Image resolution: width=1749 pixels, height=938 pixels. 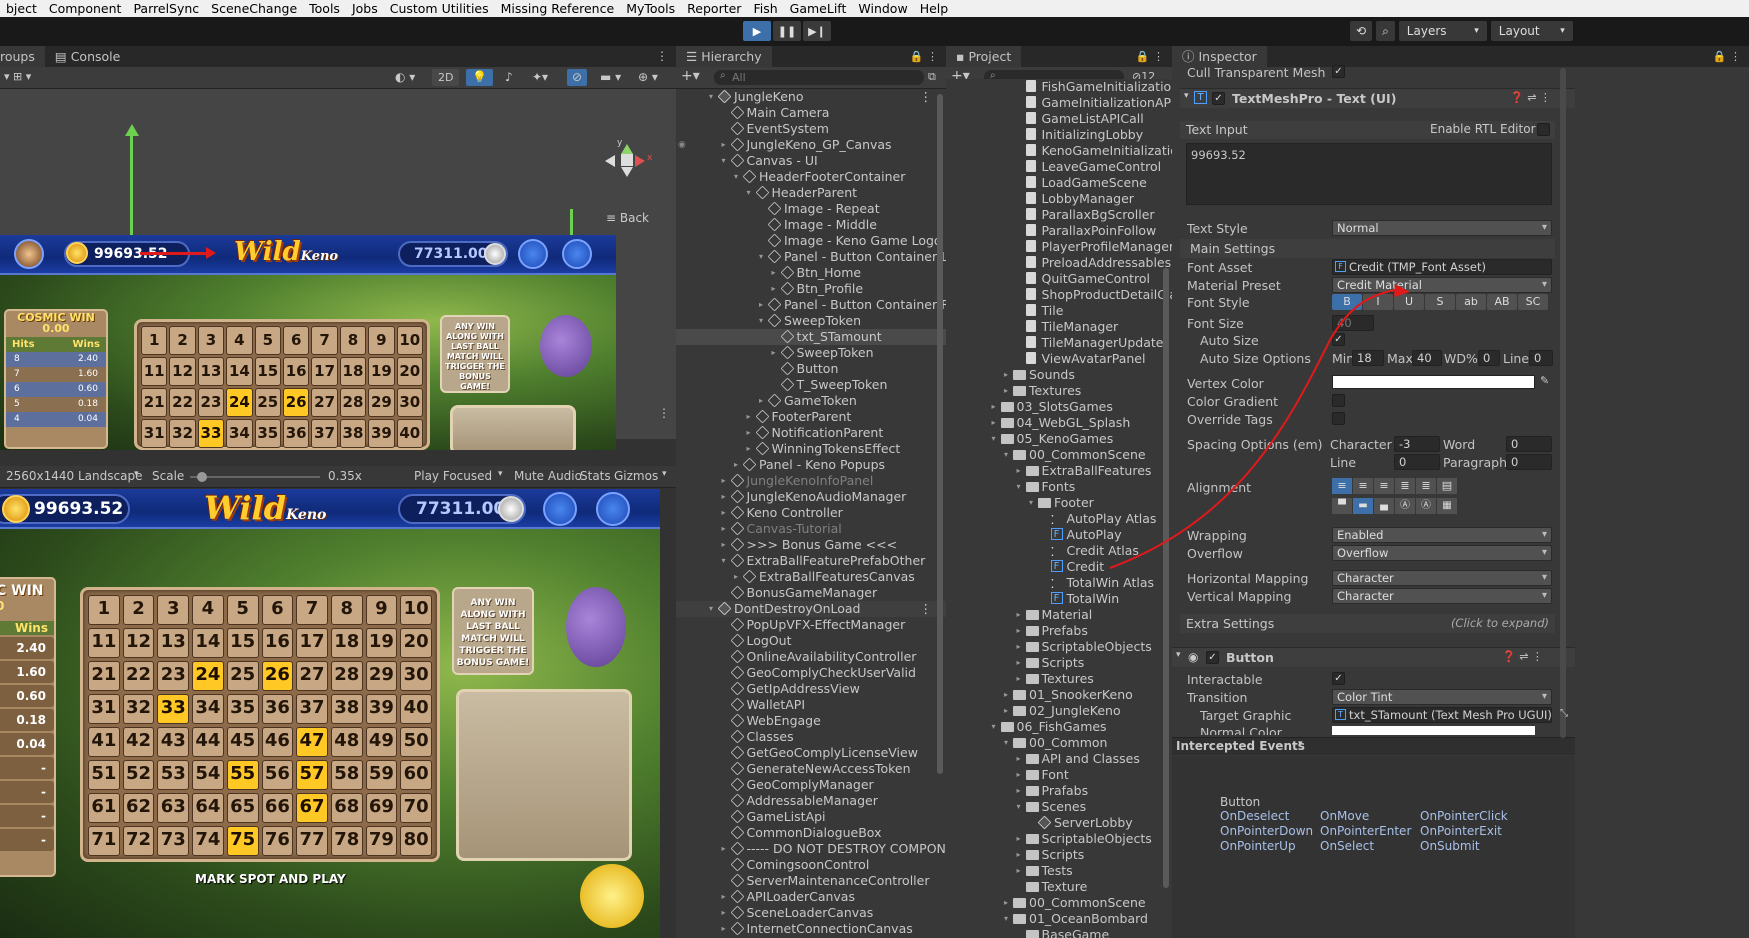 I want to click on project-row: ▸ Font, so click(x=1059, y=775).